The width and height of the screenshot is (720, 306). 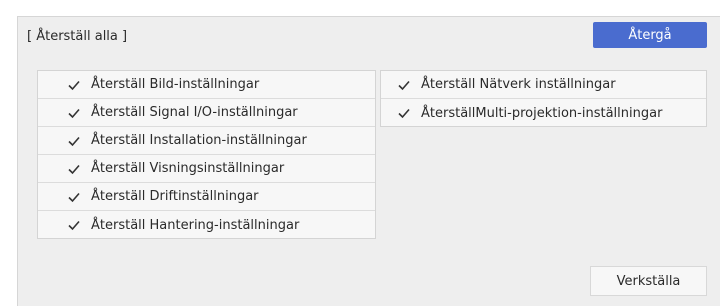 I want to click on item-label: ÅterställMulti-projektion-inställningar, so click(x=542, y=113).